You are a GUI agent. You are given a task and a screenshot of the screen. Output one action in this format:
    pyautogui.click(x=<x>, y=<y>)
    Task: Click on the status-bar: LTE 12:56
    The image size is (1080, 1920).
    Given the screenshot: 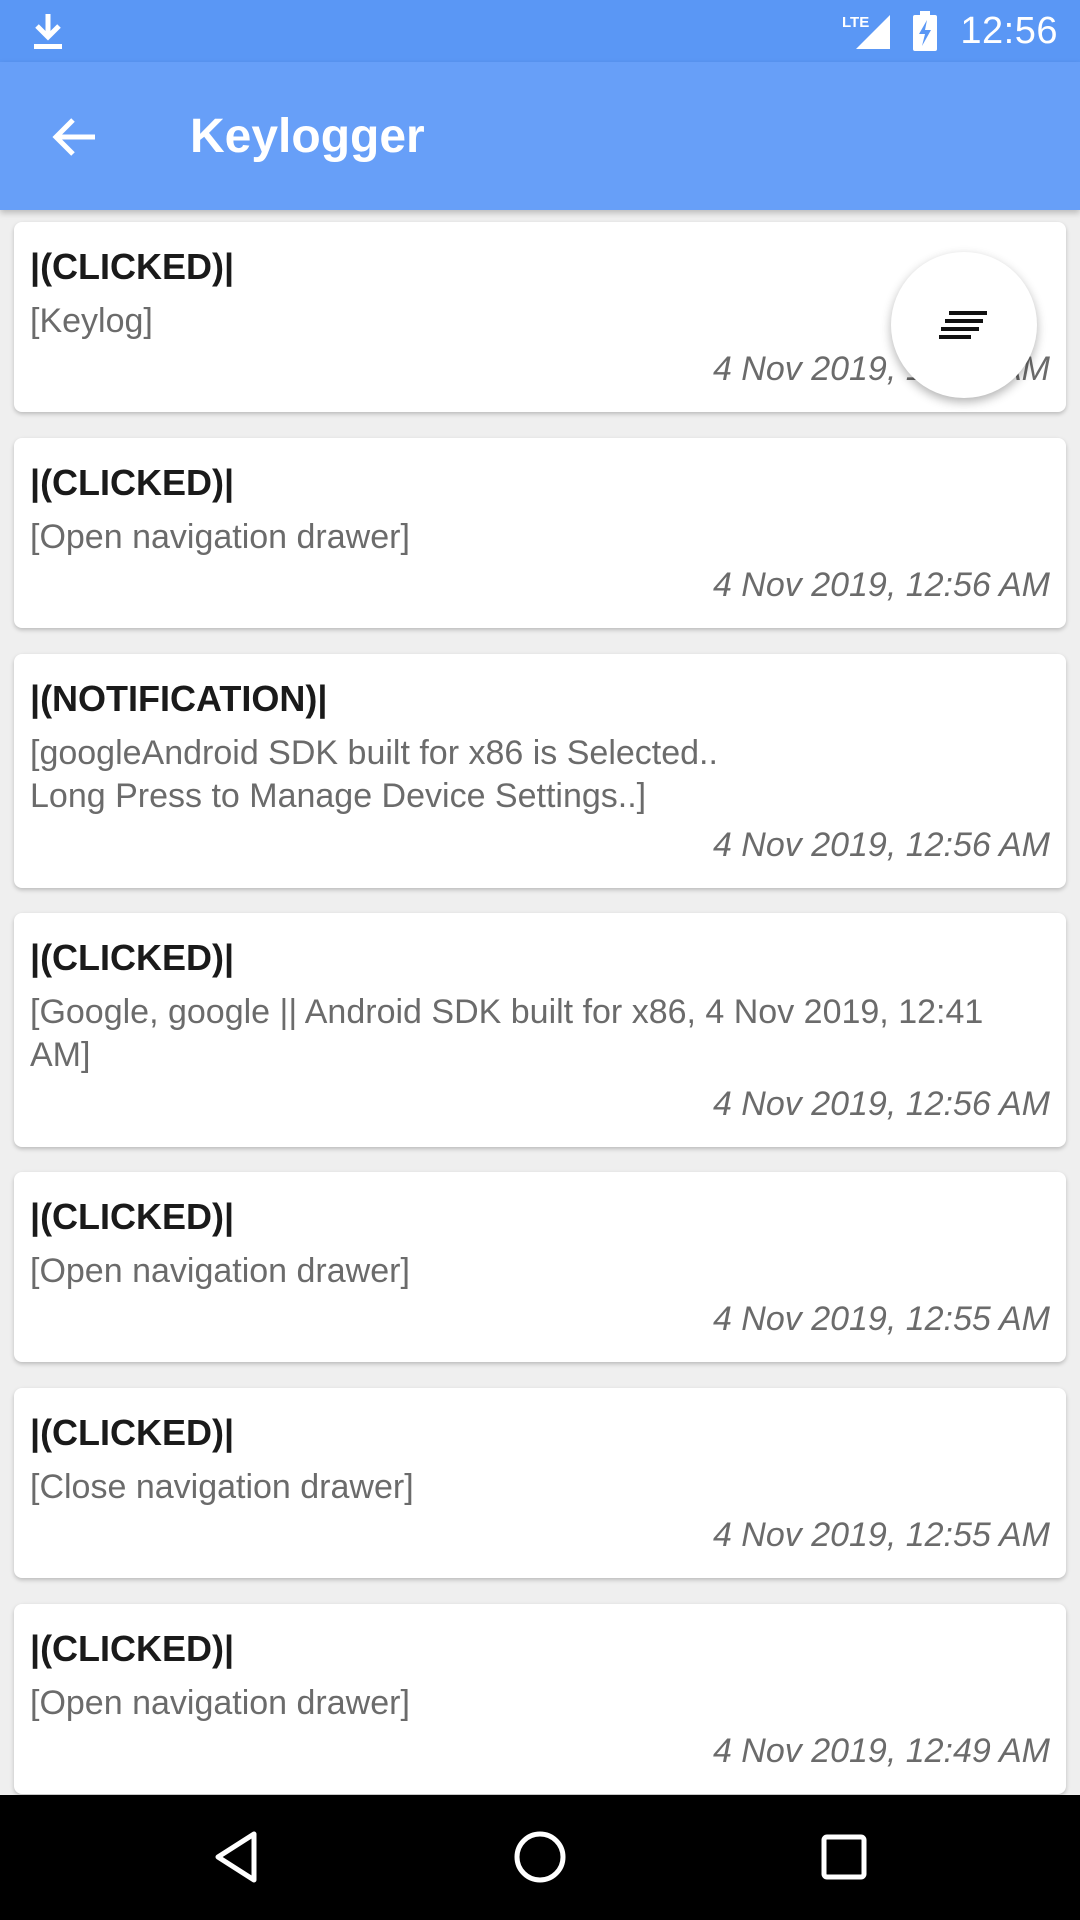 What is the action you would take?
    pyautogui.click(x=540, y=31)
    